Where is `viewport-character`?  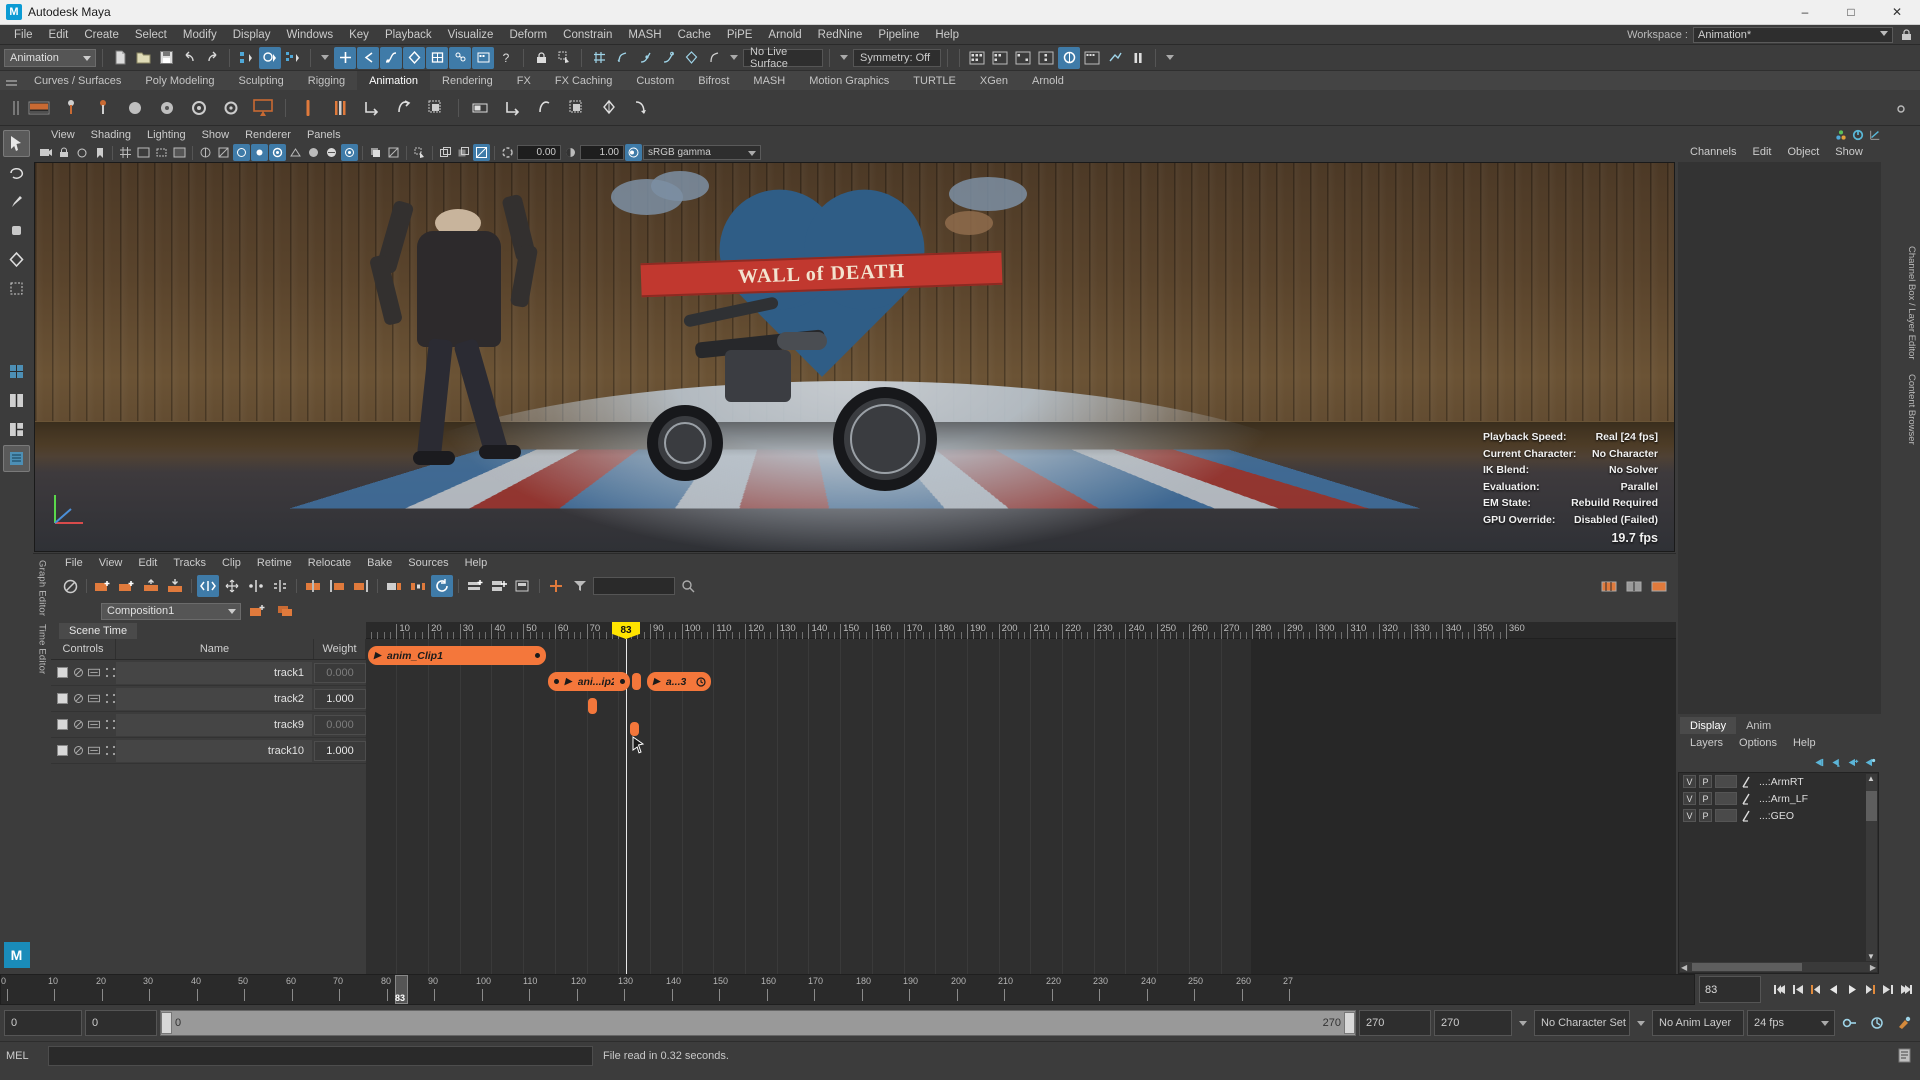
viewport-character is located at coordinates (462, 323).